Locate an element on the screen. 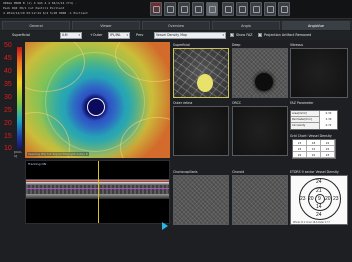  etdrs-center-value: 9 is located at coordinates (319, 199).